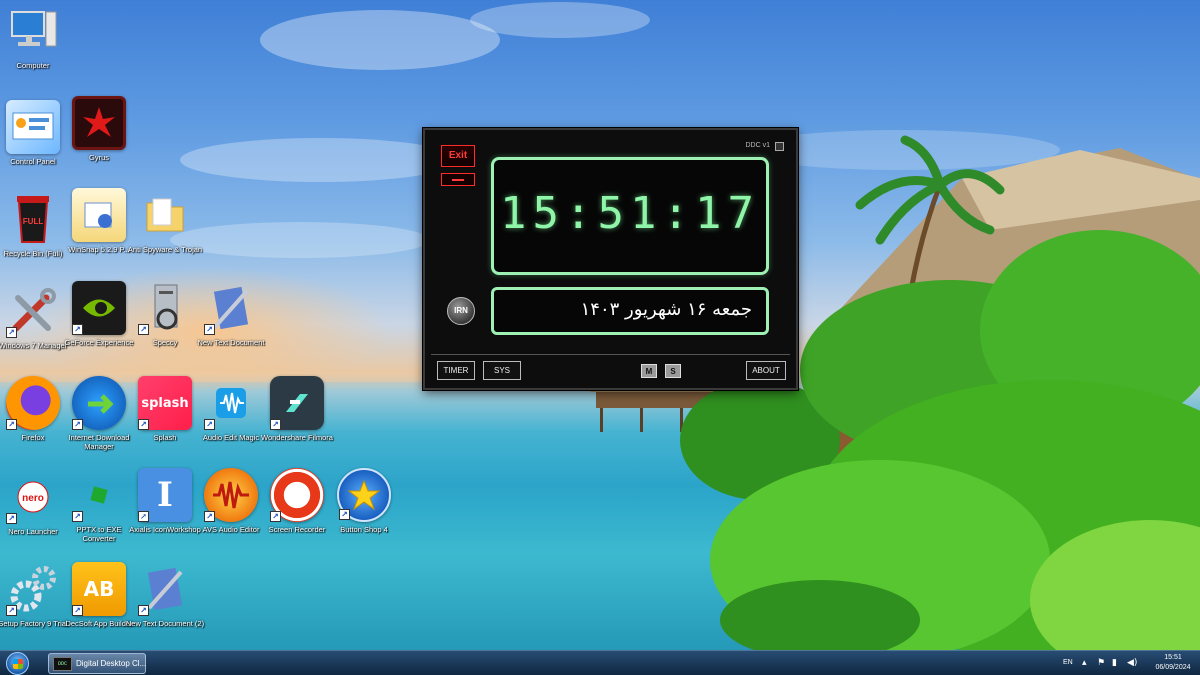 This screenshot has height=675, width=1200. What do you see at coordinates (17, 663) in the screenshot?
I see `start-button` at bounding box center [17, 663].